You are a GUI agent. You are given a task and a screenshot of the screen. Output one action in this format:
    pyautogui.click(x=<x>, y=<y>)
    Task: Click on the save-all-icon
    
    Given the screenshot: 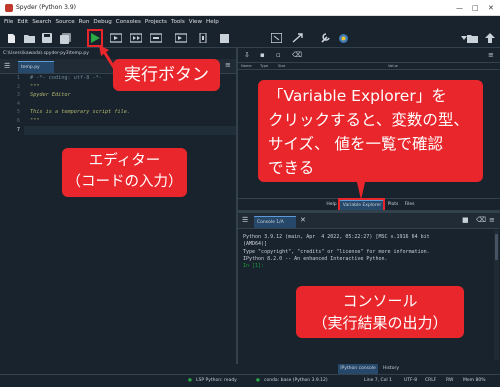 What is the action you would take?
    pyautogui.click(x=65, y=38)
    